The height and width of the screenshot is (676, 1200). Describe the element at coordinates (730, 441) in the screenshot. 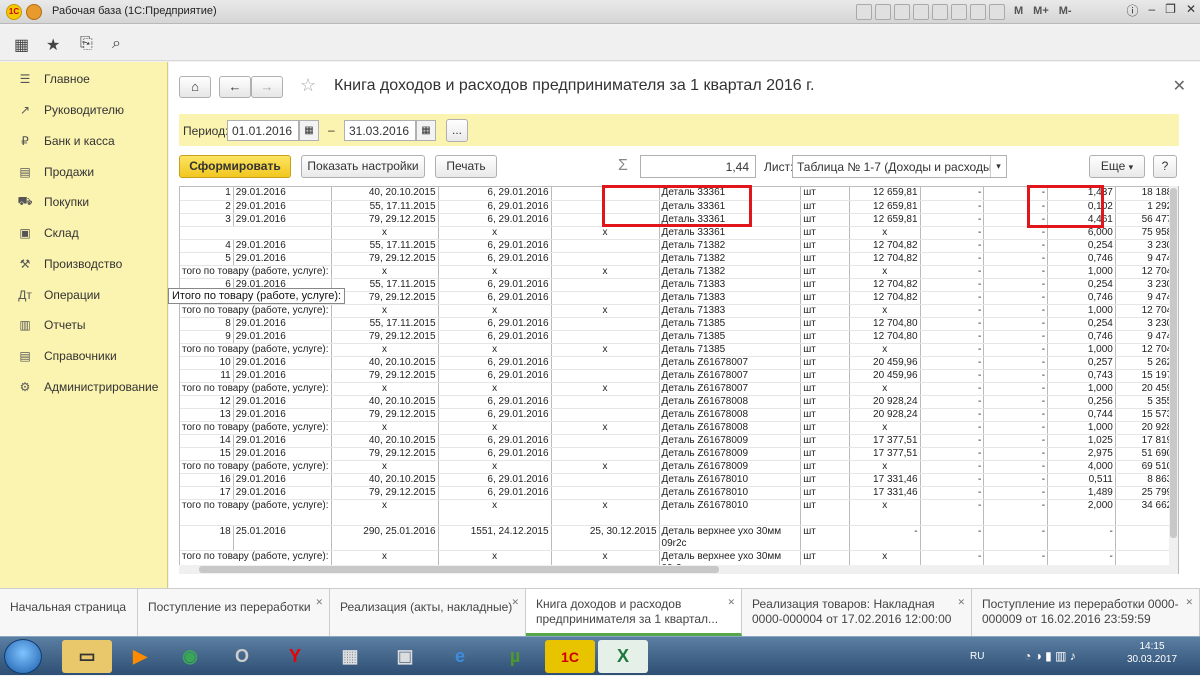

I see `table-cell: Деталь Z61678009` at that location.